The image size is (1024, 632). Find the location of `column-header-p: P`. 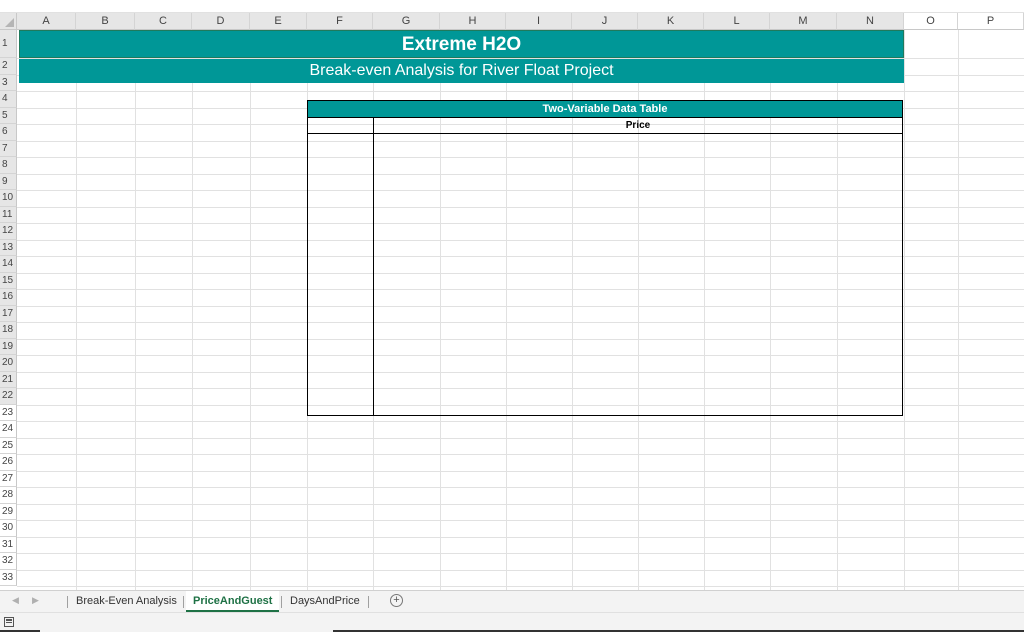

column-header-p: P is located at coordinates (991, 21).